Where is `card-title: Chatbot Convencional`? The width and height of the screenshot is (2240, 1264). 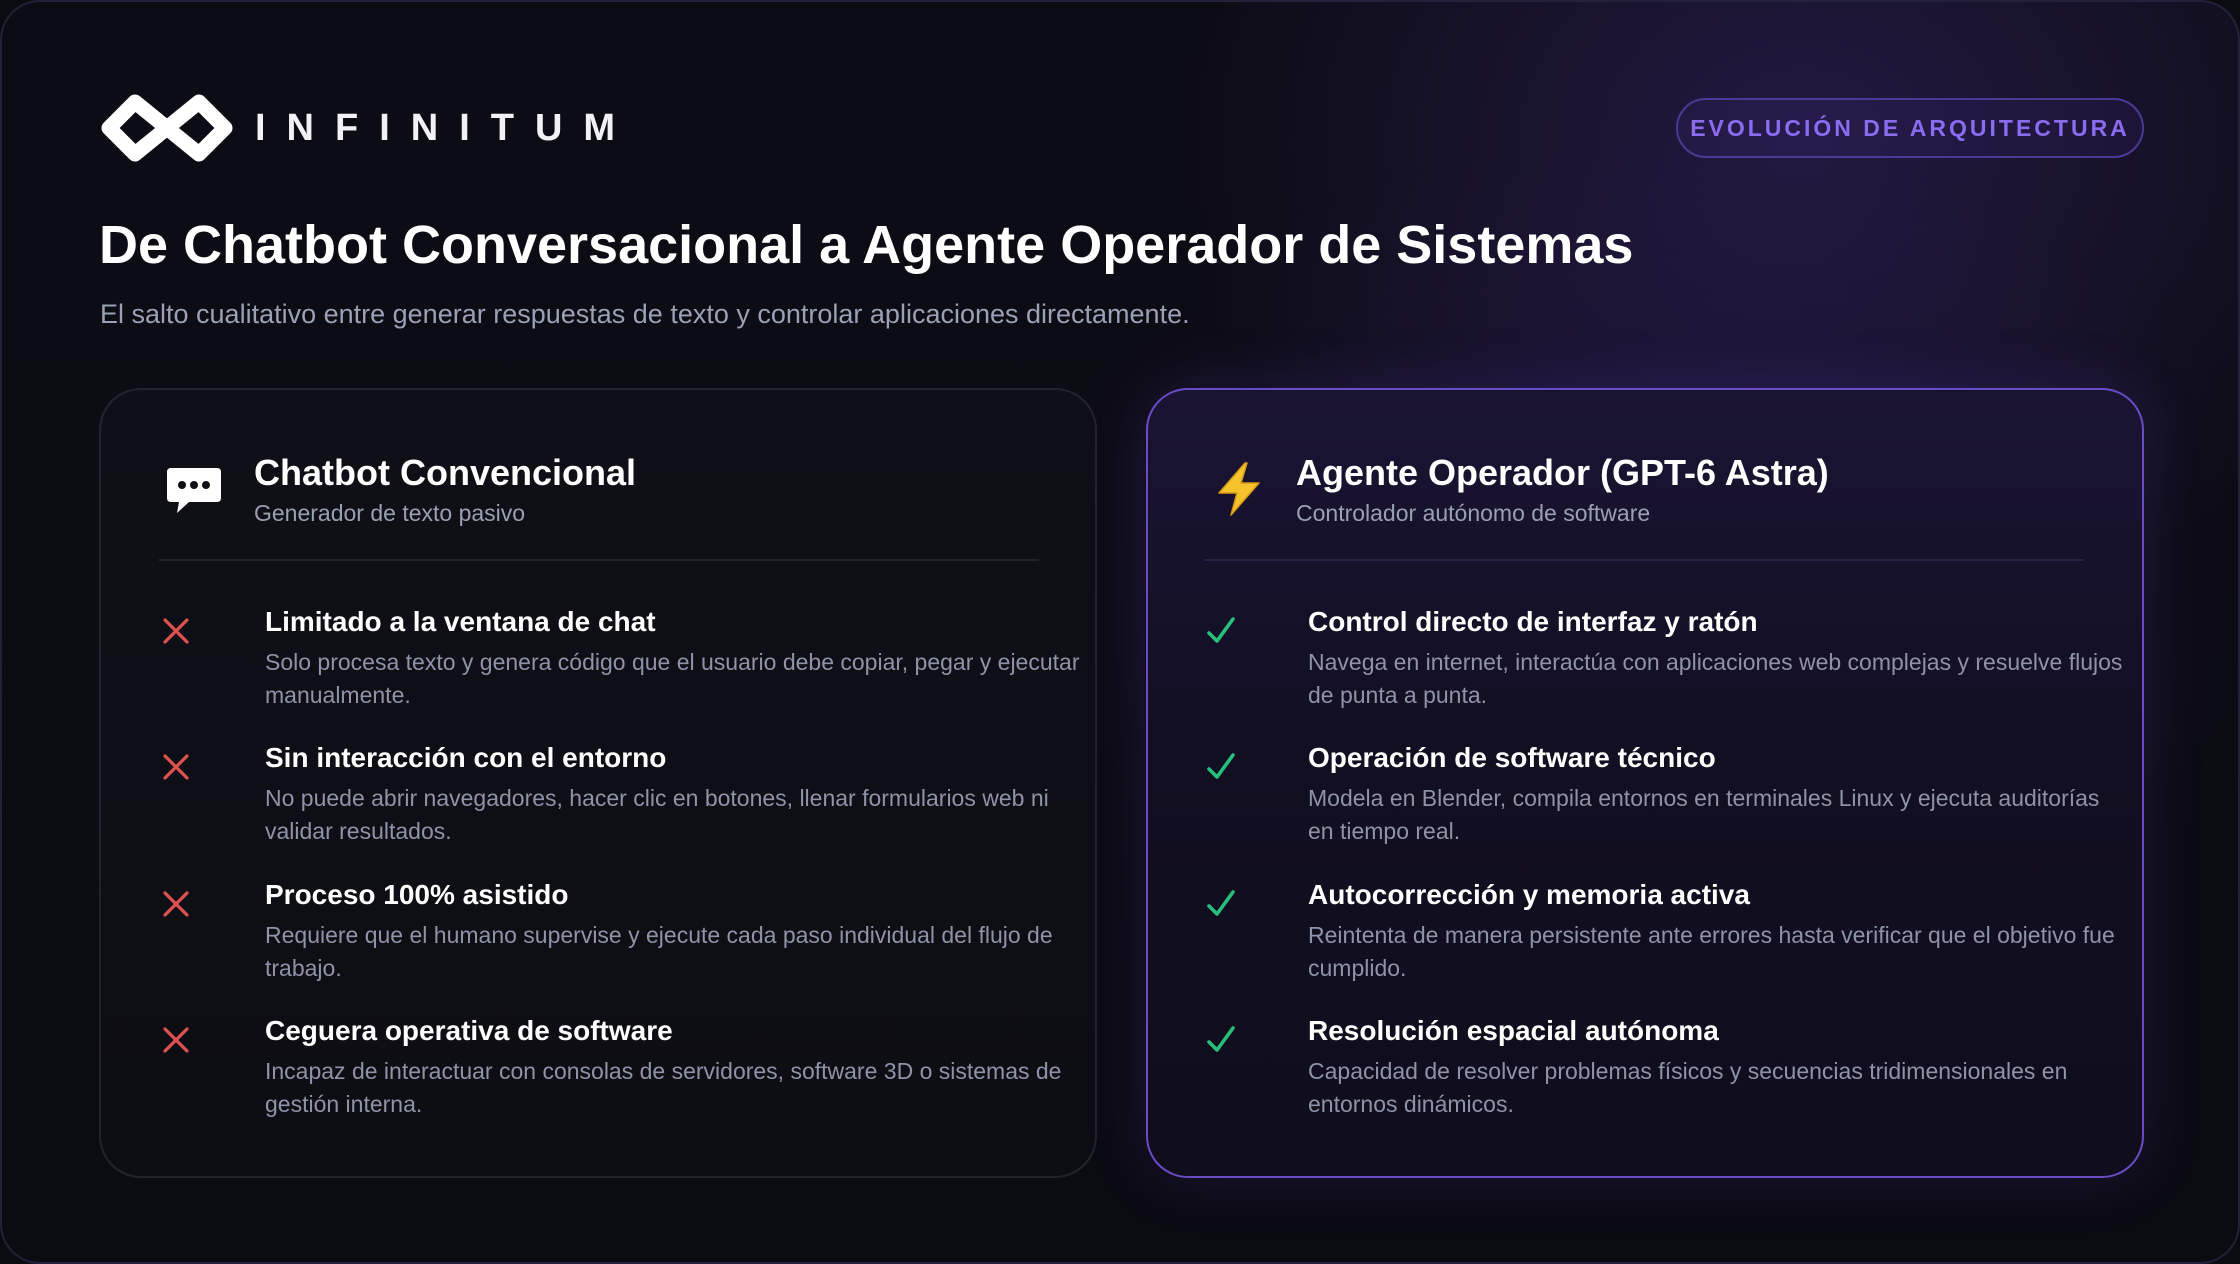
card-title: Chatbot Convencional is located at coordinates (445, 472).